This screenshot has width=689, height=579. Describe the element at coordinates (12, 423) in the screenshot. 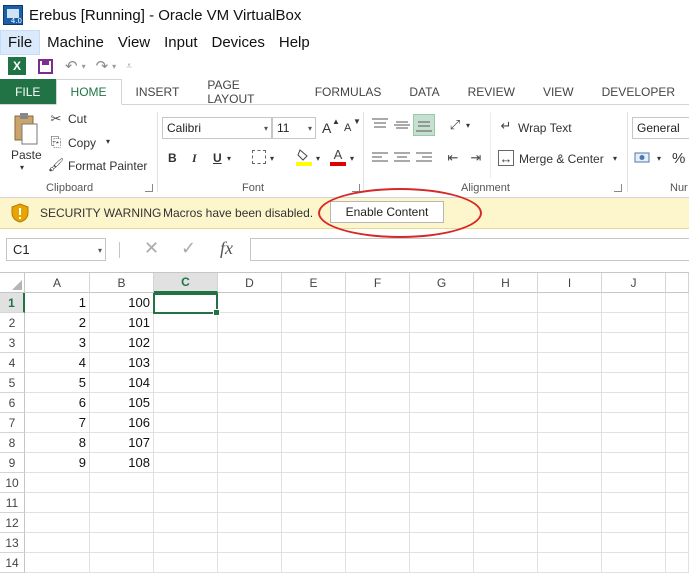

I see `row-header: 7` at that location.